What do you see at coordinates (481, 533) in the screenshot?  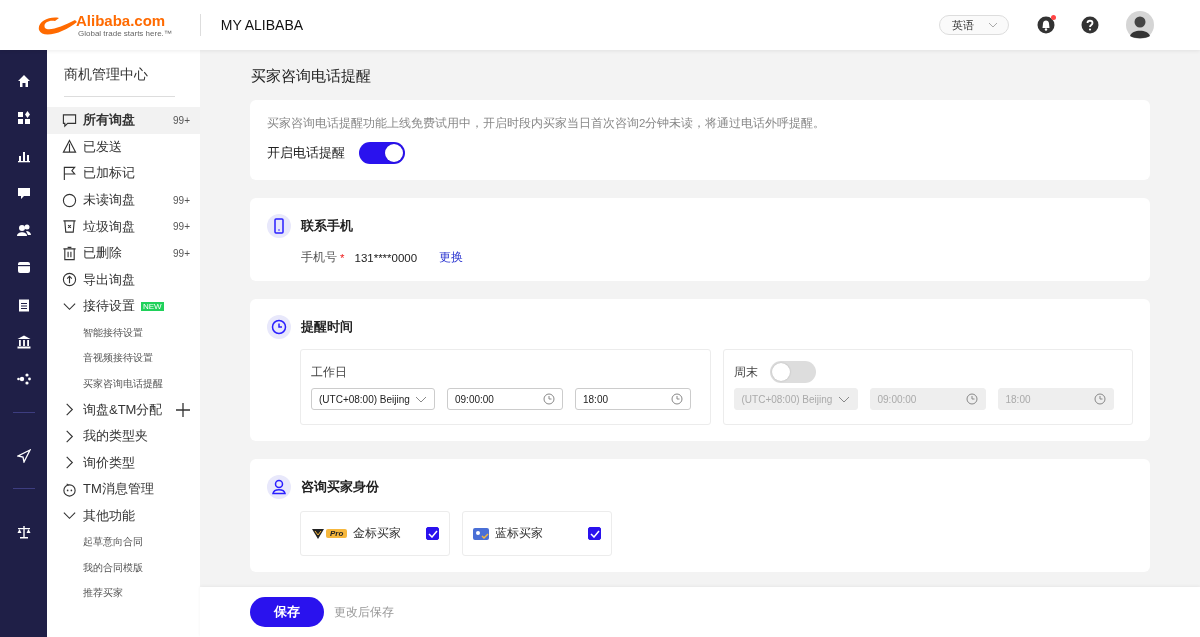 I see `id-card-icon` at bounding box center [481, 533].